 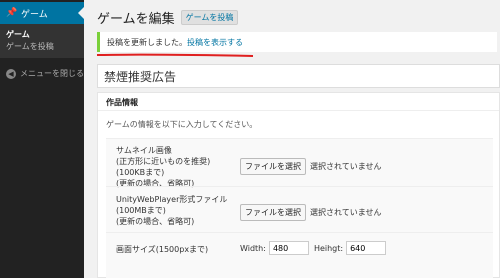 I want to click on width-input, so click(x=288, y=248).